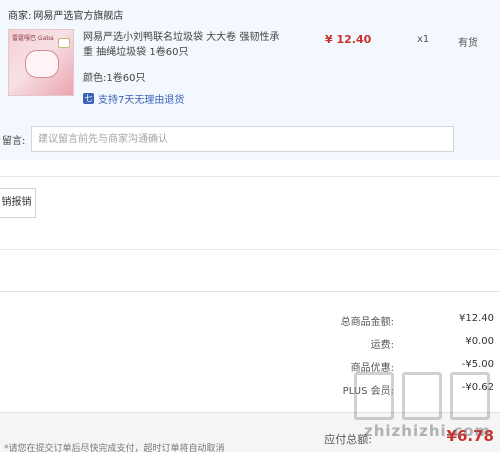 This screenshot has width=500, height=452. Describe the element at coordinates (476, 318) in the screenshot. I see `summary-value: ¥12.40` at that location.